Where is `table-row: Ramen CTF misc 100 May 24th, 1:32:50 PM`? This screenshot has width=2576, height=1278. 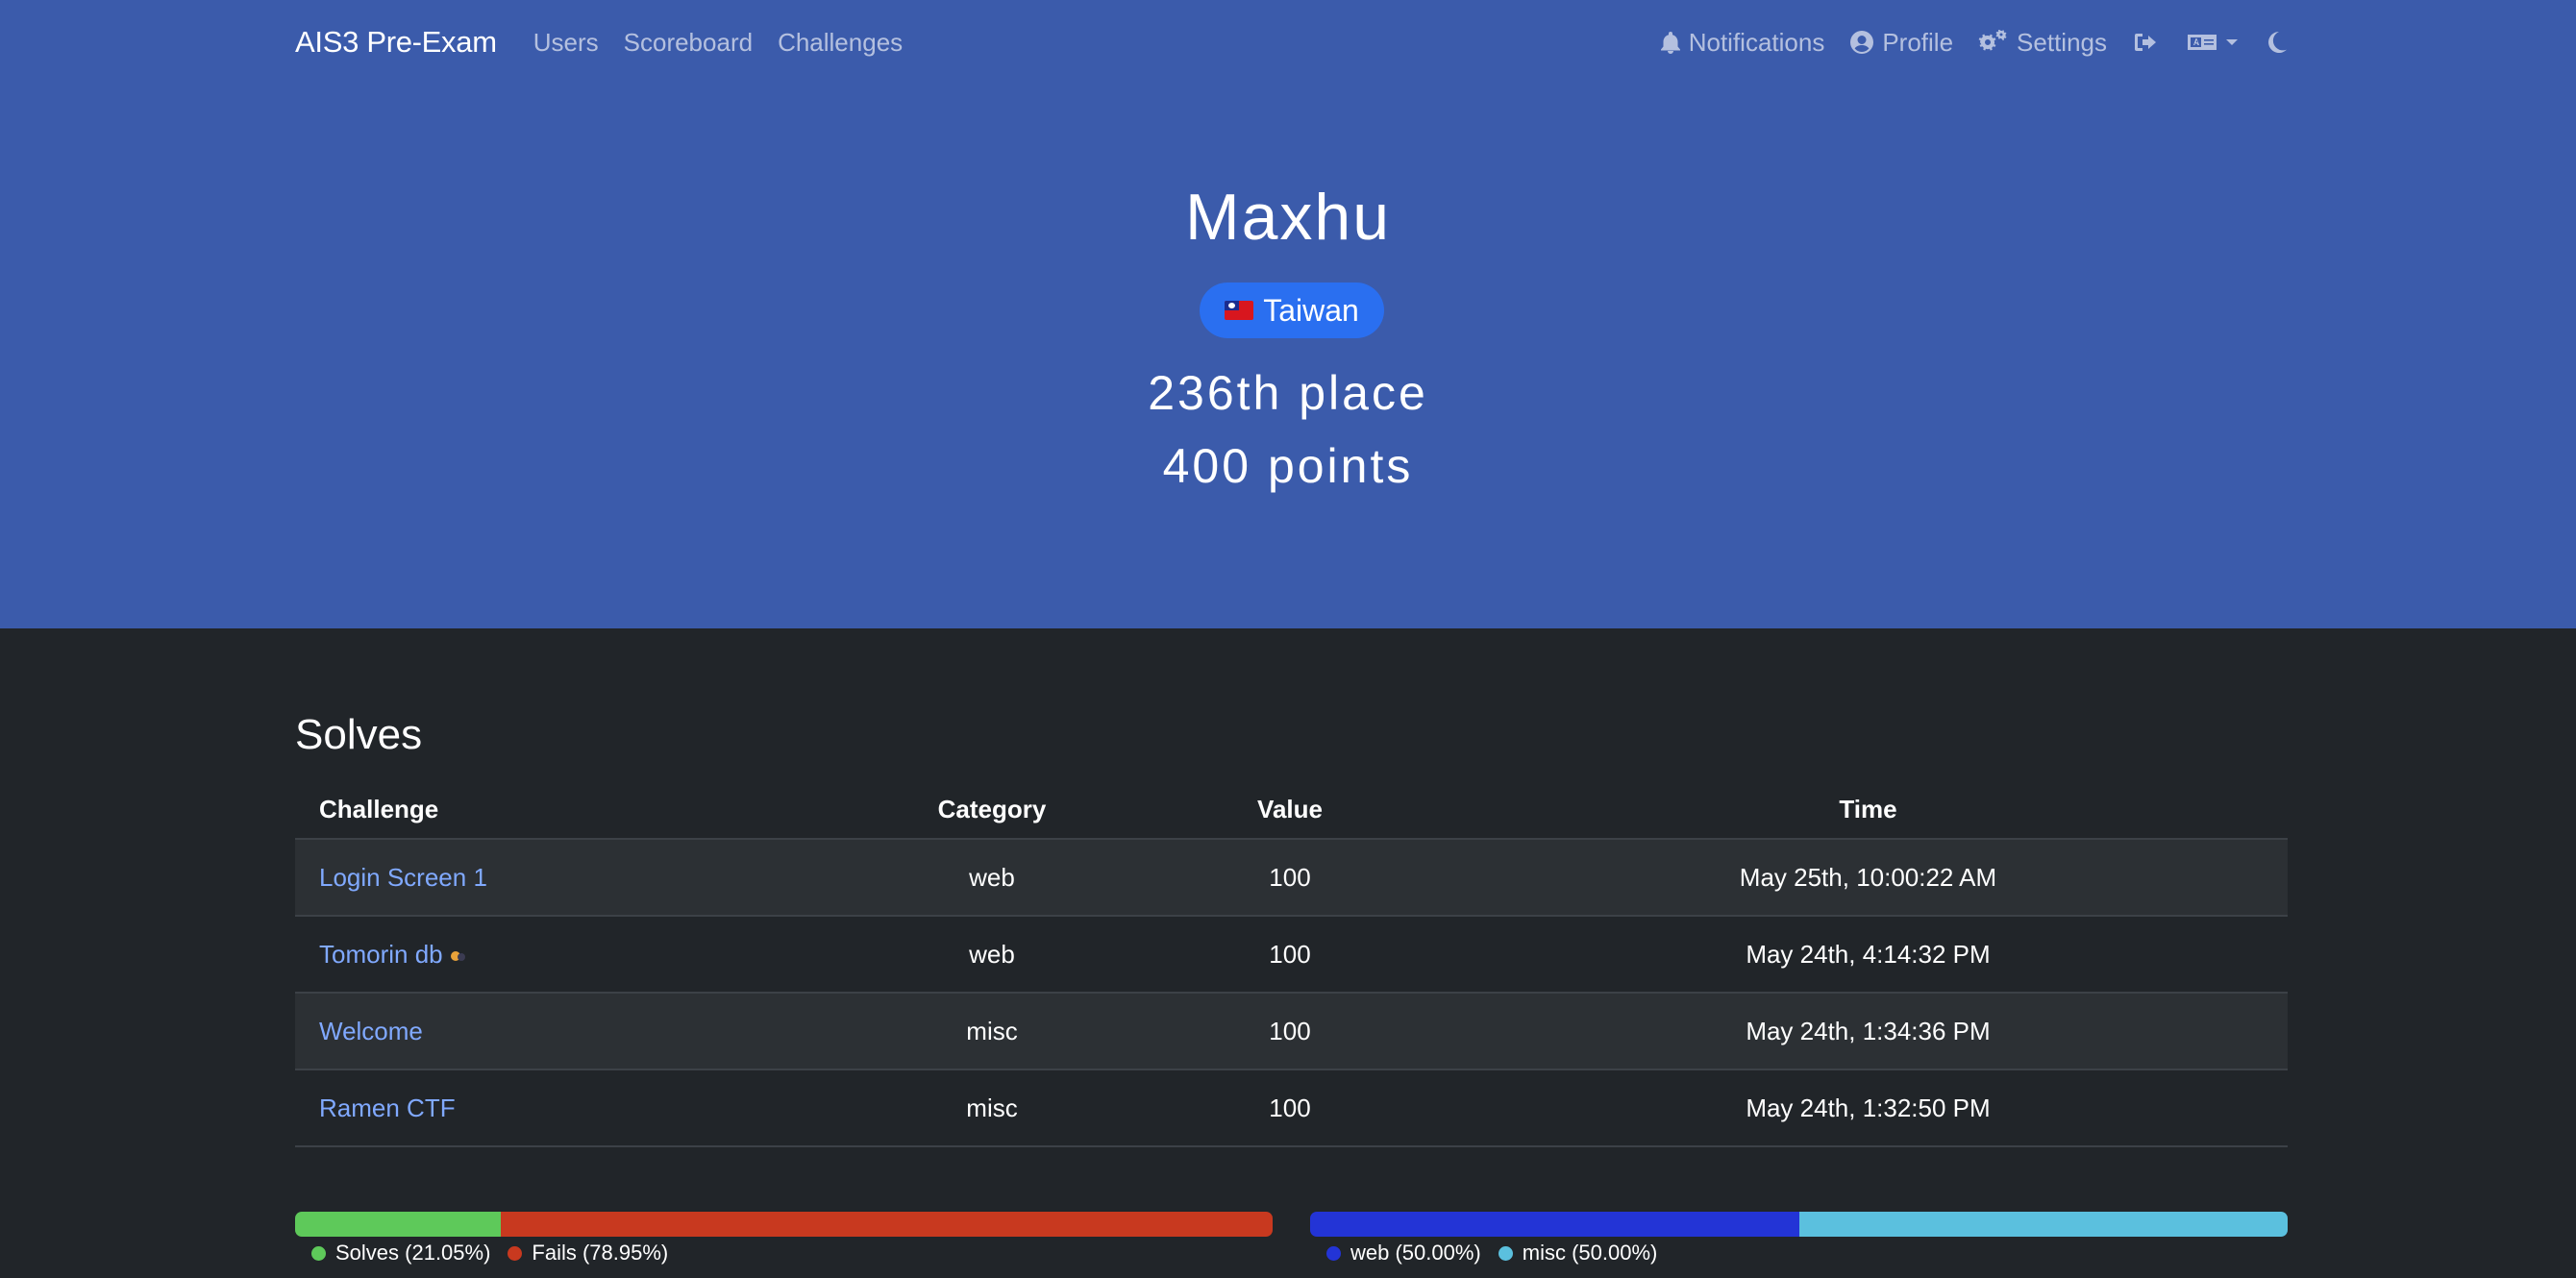 table-row: Ramen CTF misc 100 May 24th, 1:32:50 PM is located at coordinates (1291, 1108).